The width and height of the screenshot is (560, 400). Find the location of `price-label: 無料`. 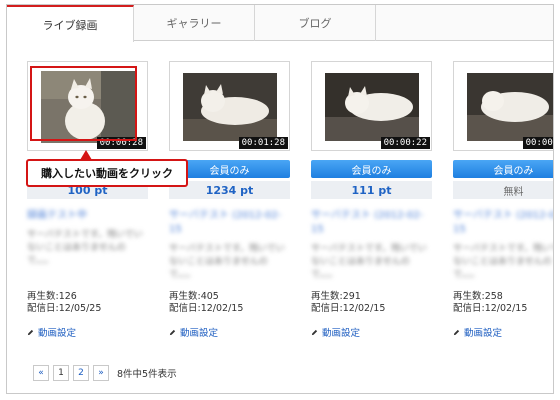

price-label: 無料 is located at coordinates (503, 190).